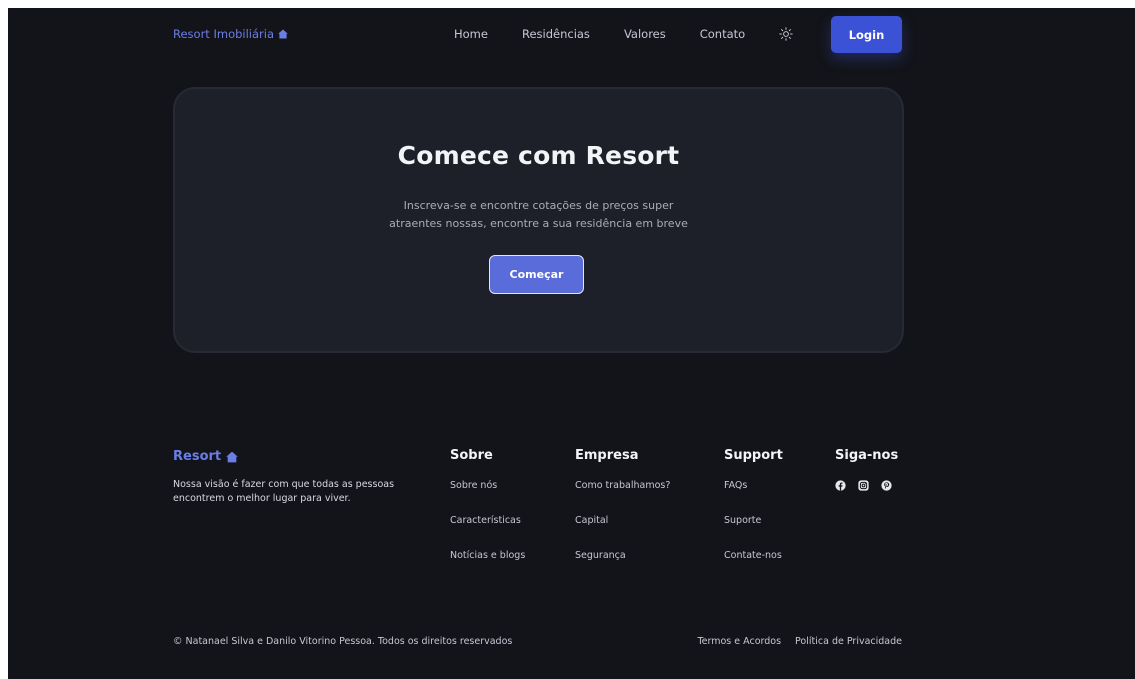 The height and width of the screenshot is (679, 1135). Describe the element at coordinates (739, 641) in the screenshot. I see `terms-link: Termos e Acordos` at that location.